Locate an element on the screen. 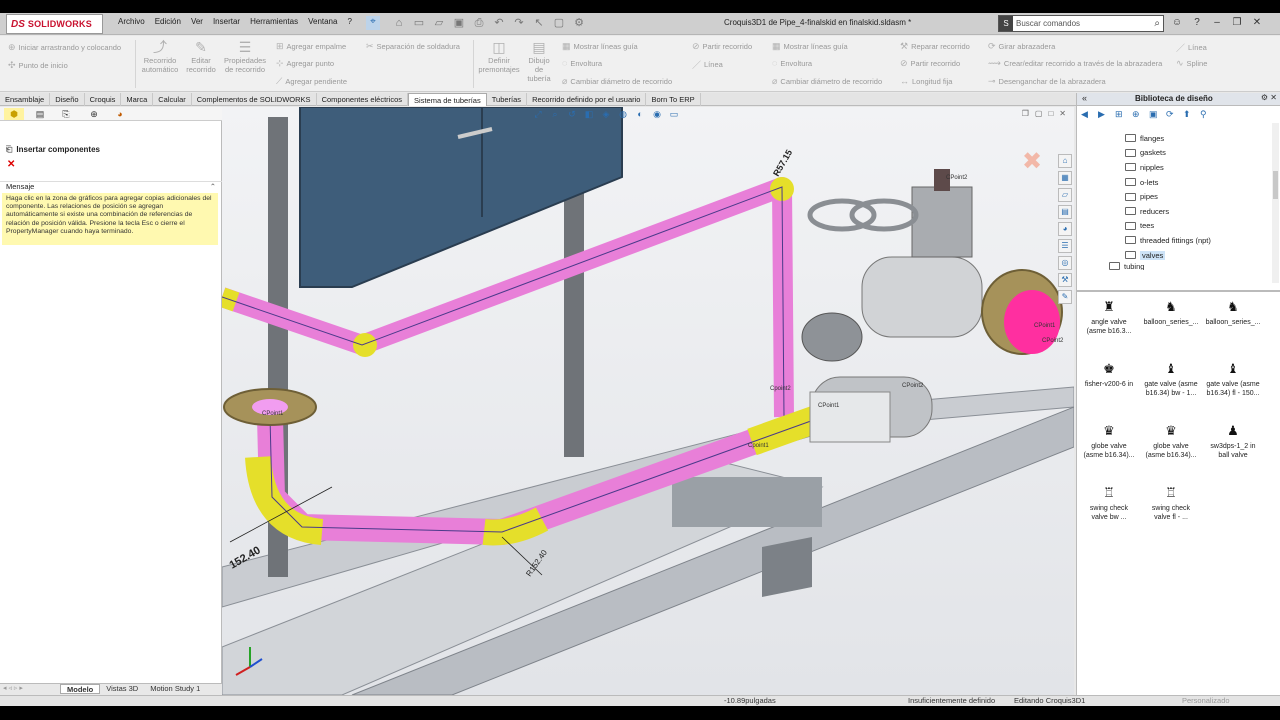 This screenshot has height=720, width=1280. undo-icon: ↶ is located at coordinates (499, 23).